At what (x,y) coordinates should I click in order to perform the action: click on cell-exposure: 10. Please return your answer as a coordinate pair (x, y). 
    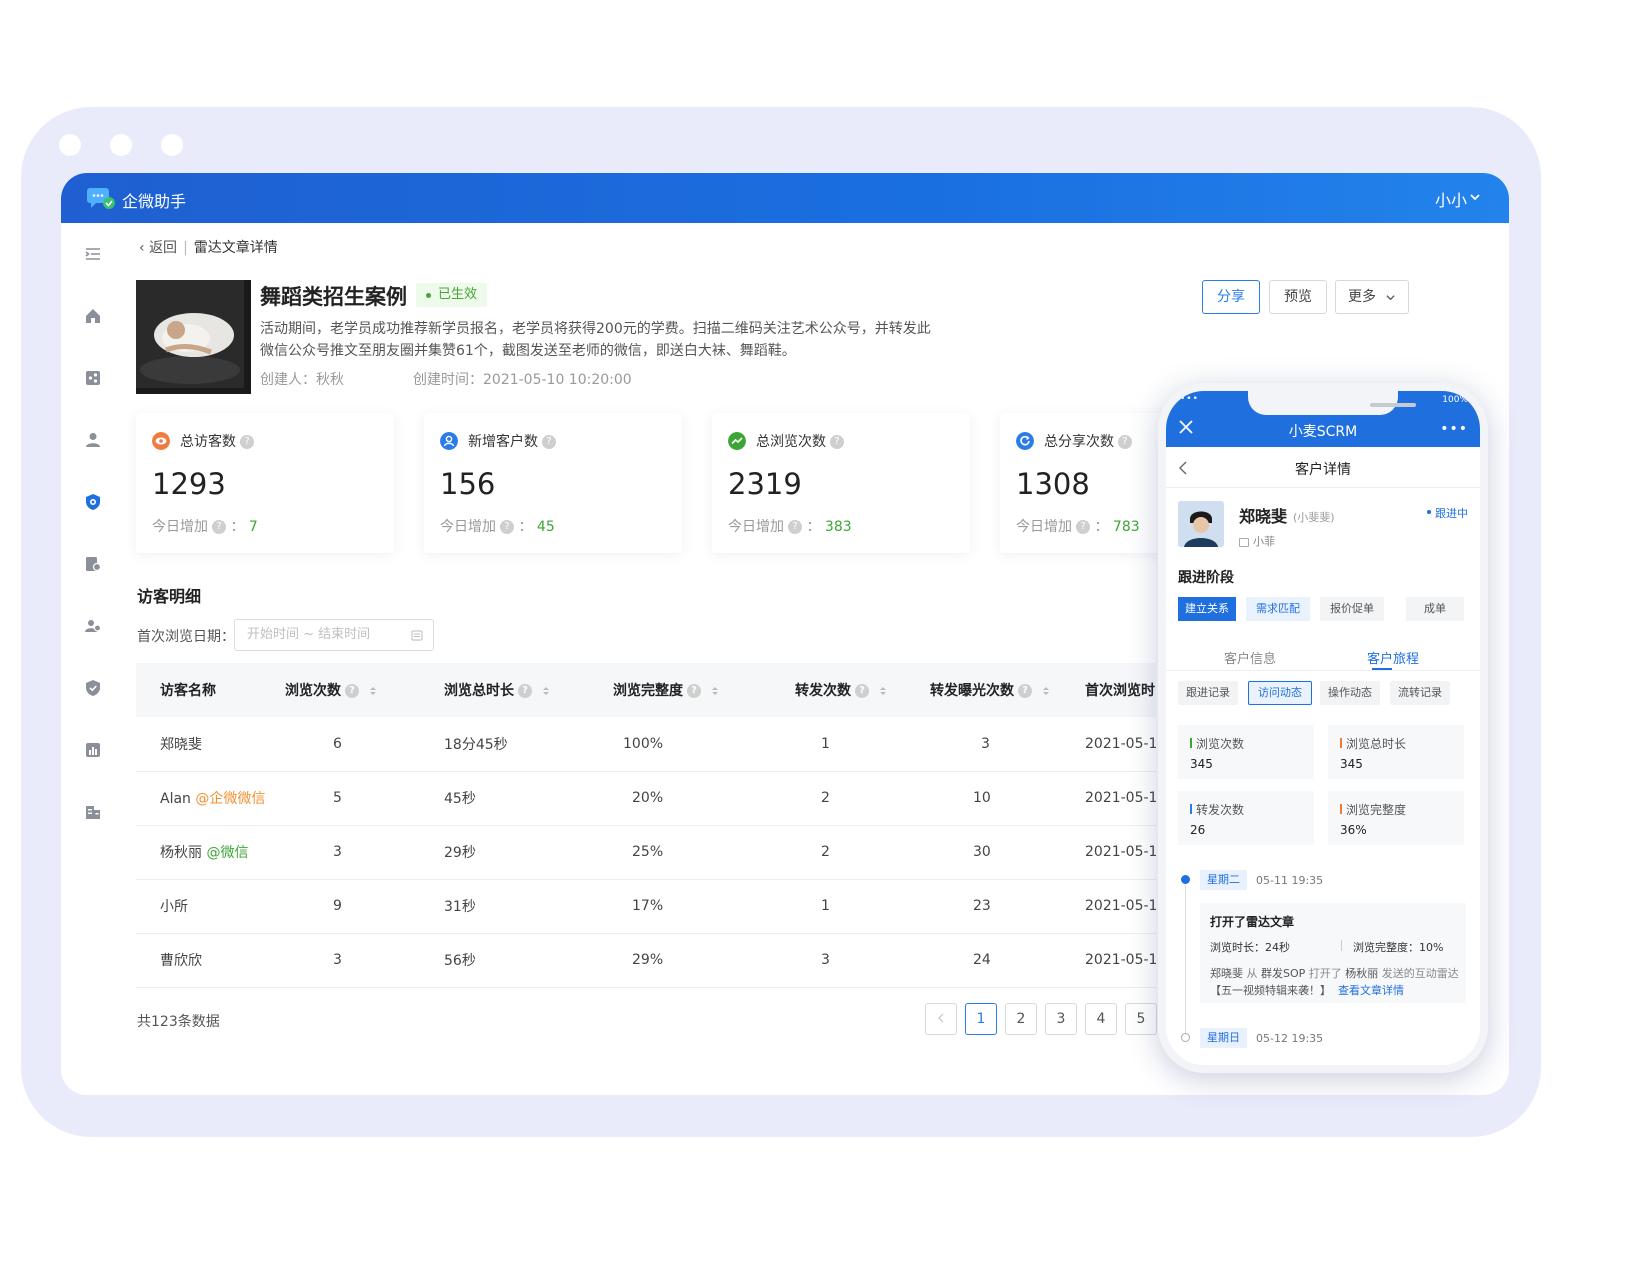
    Looking at the image, I should click on (983, 798).